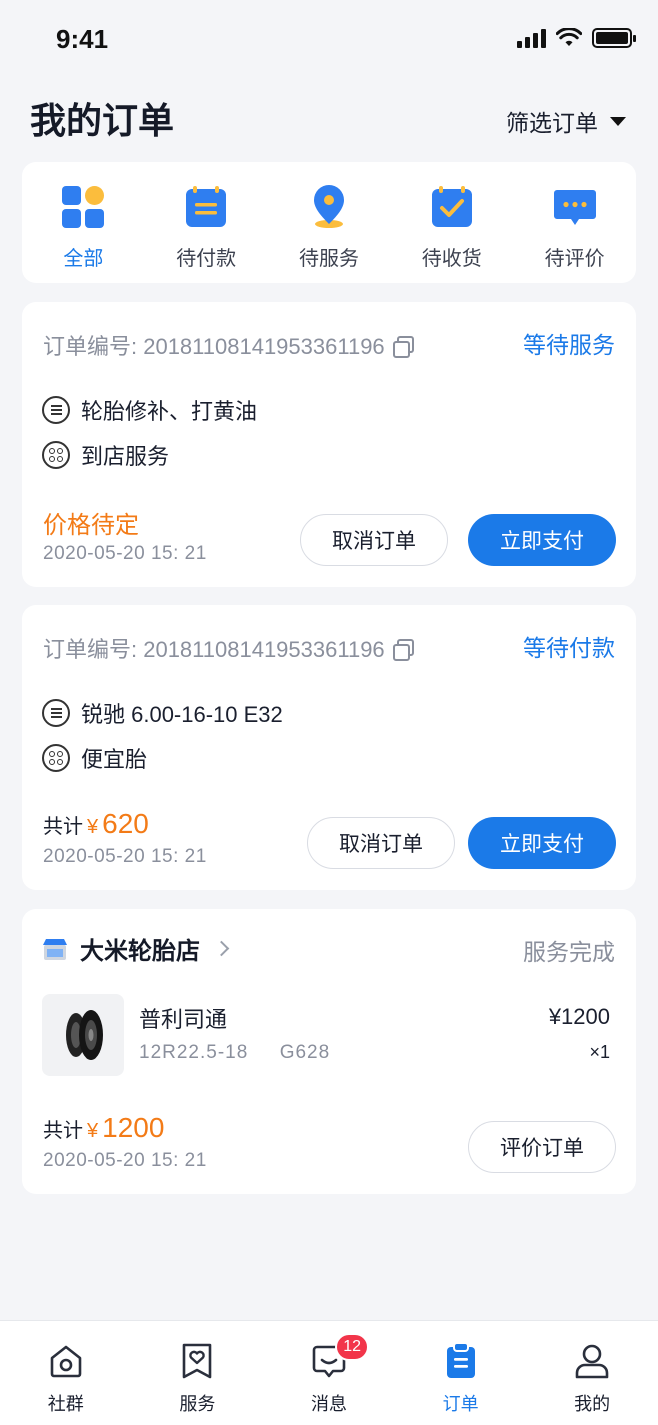  Describe the element at coordinates (83, 207) in the screenshot. I see `all-orders-icon` at that location.